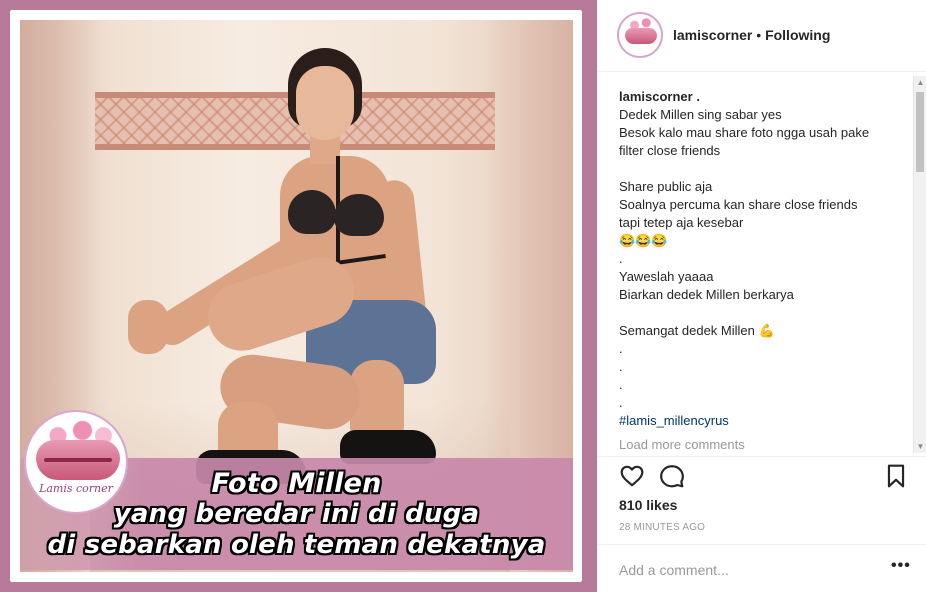 The height and width of the screenshot is (592, 926). I want to click on caption-line: 😂😂😂, so click(643, 240).